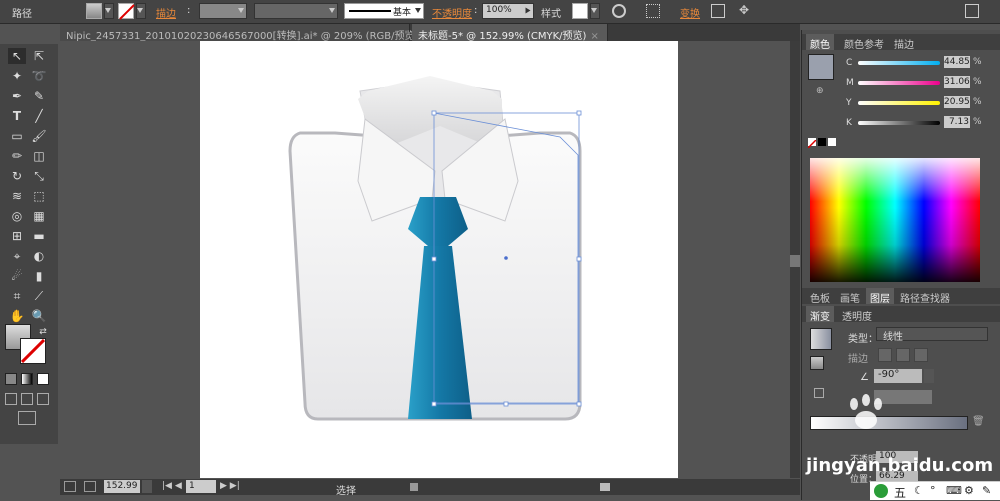  I want to click on tab-layers: 图层, so click(880, 296).